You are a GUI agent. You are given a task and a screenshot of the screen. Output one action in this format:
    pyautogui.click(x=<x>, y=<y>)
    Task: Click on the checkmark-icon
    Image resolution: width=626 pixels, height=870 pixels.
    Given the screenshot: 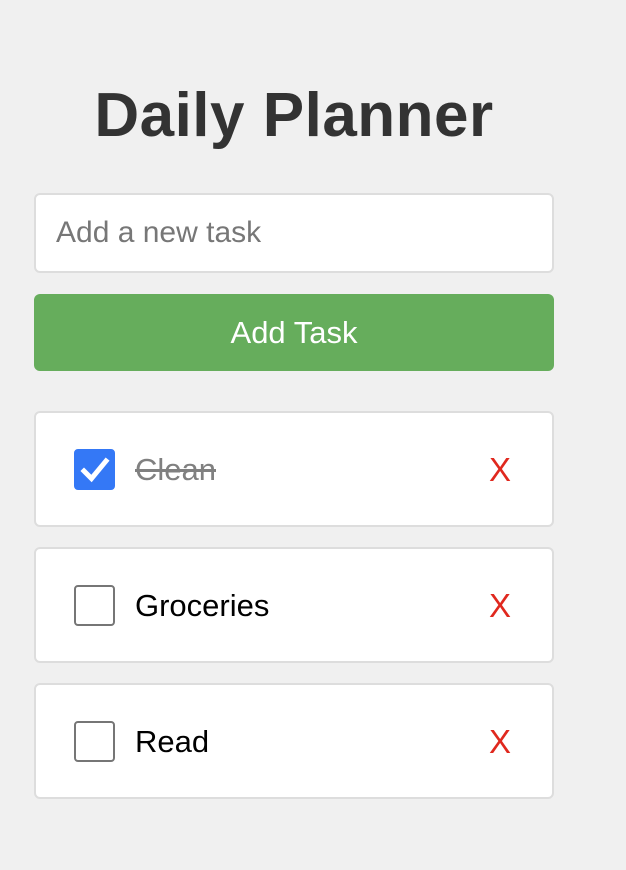 What is the action you would take?
    pyautogui.click(x=95, y=470)
    